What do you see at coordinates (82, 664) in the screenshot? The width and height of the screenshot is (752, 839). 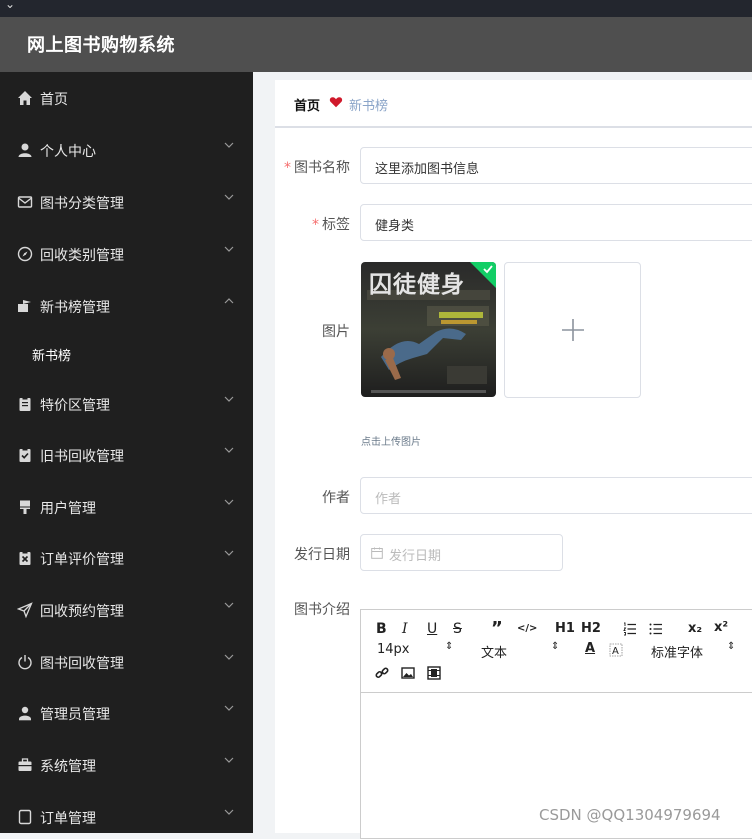 I see `sidebar-item-label: 图书回收管理` at bounding box center [82, 664].